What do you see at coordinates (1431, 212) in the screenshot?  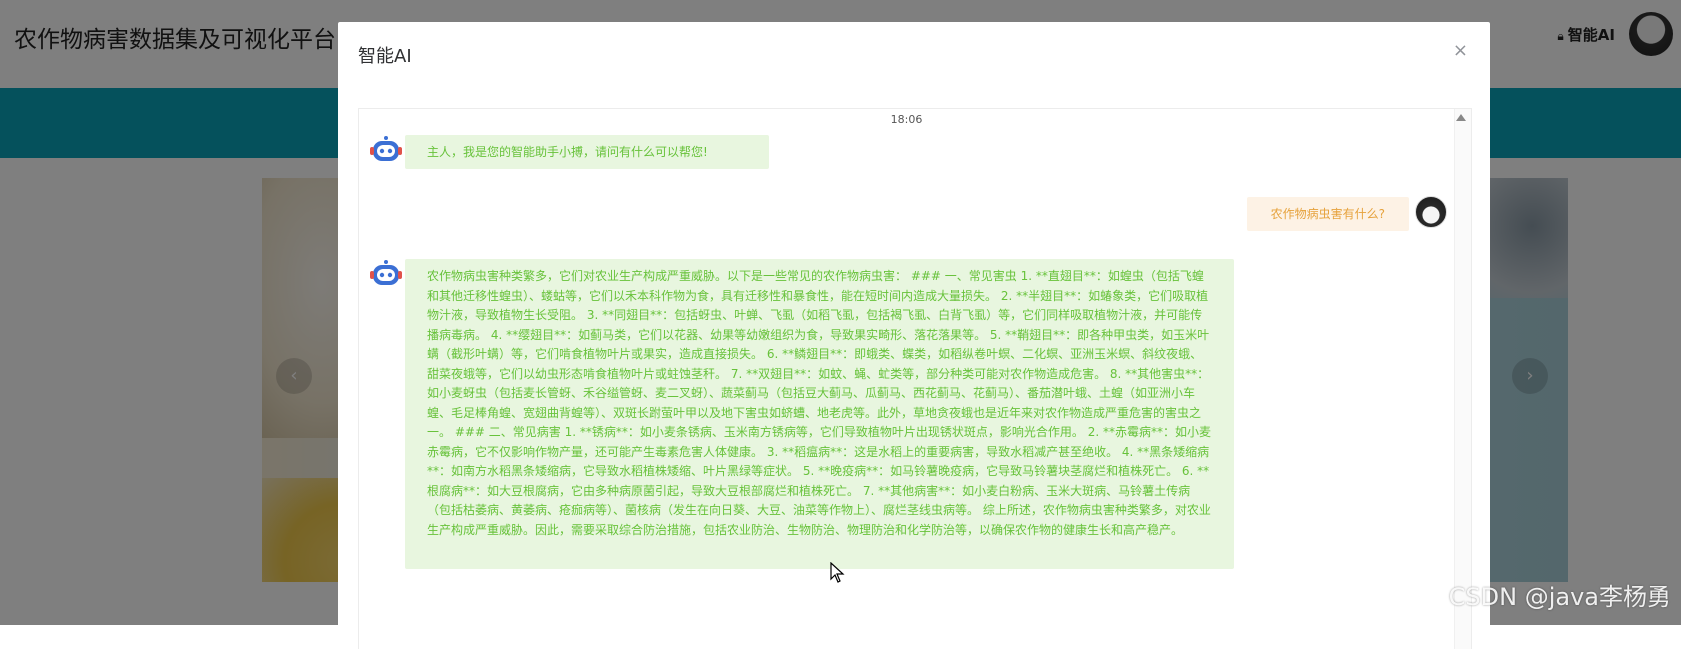 I see `user-message-avatar` at bounding box center [1431, 212].